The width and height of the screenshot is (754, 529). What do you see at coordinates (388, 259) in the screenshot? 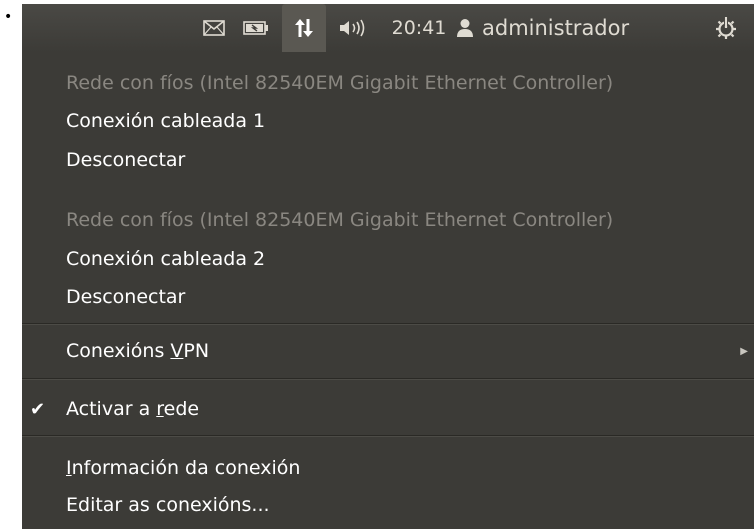
I see `menu-item-wired-connection-2: Conexión cableada 2` at bounding box center [388, 259].